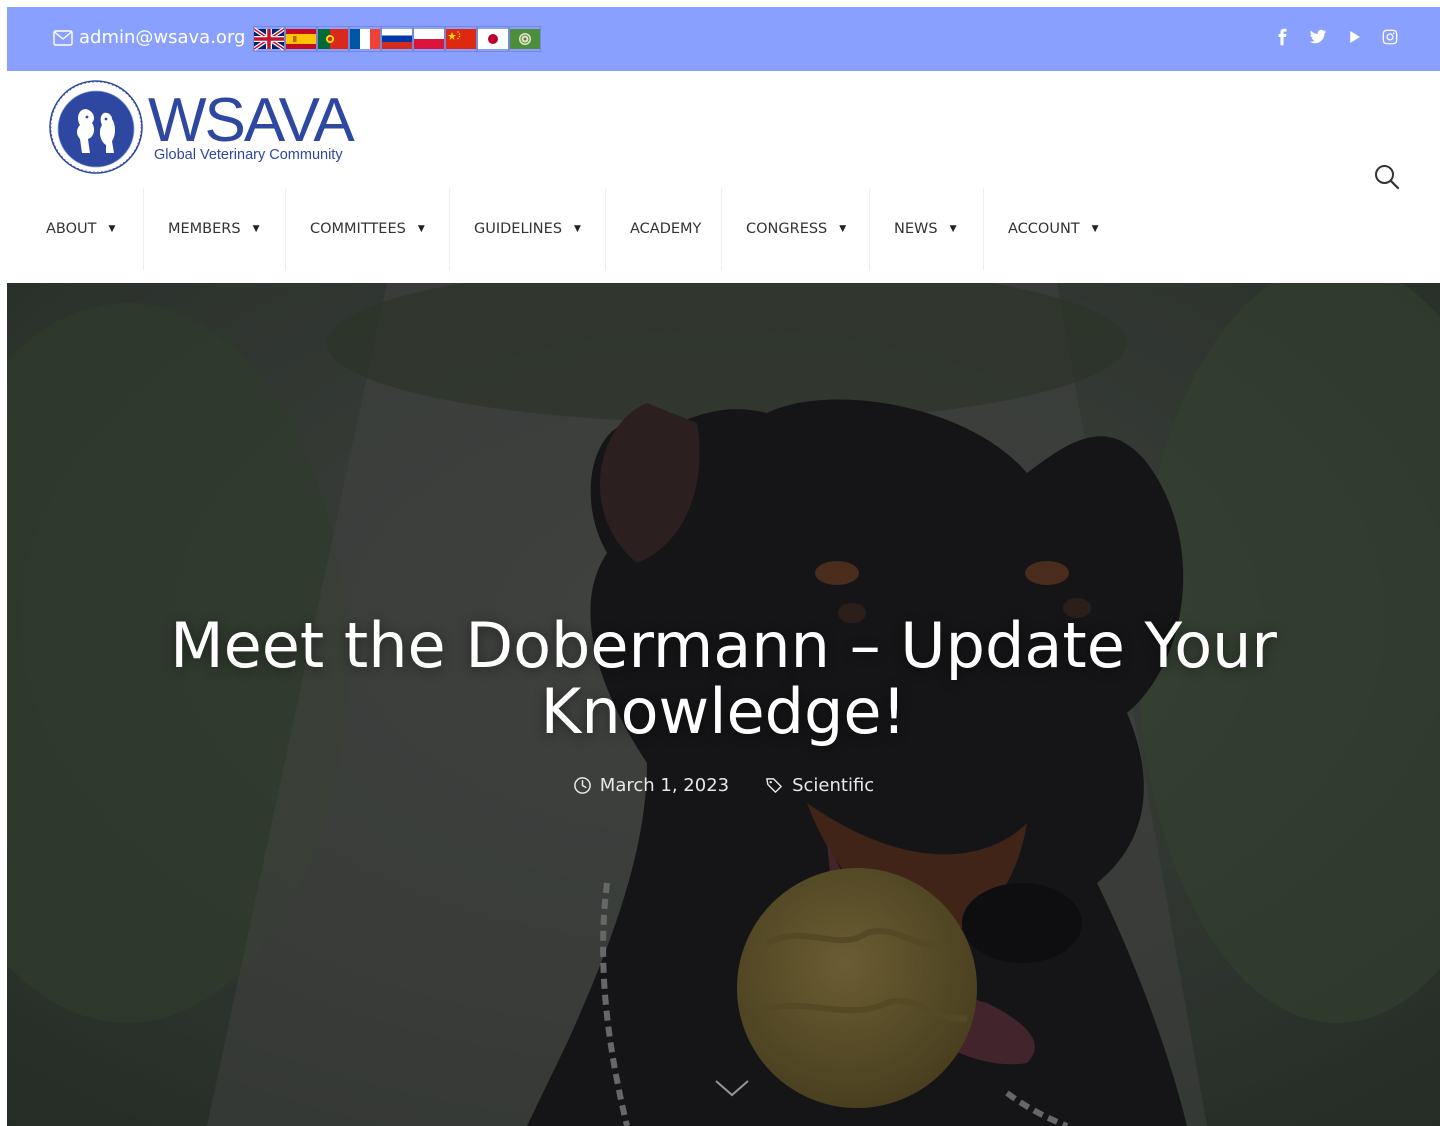  I want to click on nav-label: ABOUT, so click(71, 229).